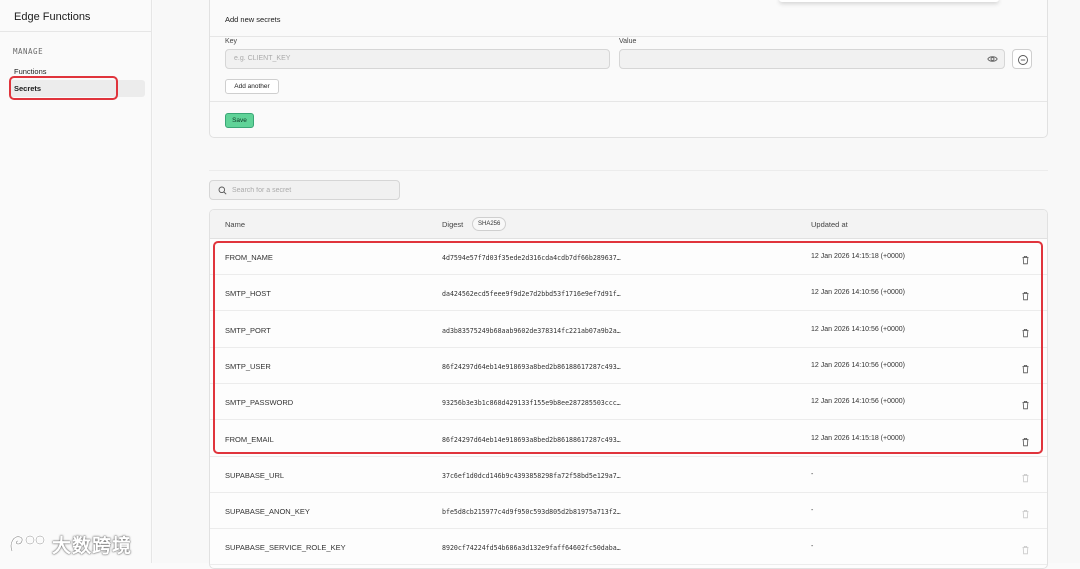 Image resolution: width=1080 pixels, height=569 pixels. Describe the element at coordinates (76, 281) in the screenshot. I see `sidebar: Edge Functions MANAGE Functions Secrets` at that location.